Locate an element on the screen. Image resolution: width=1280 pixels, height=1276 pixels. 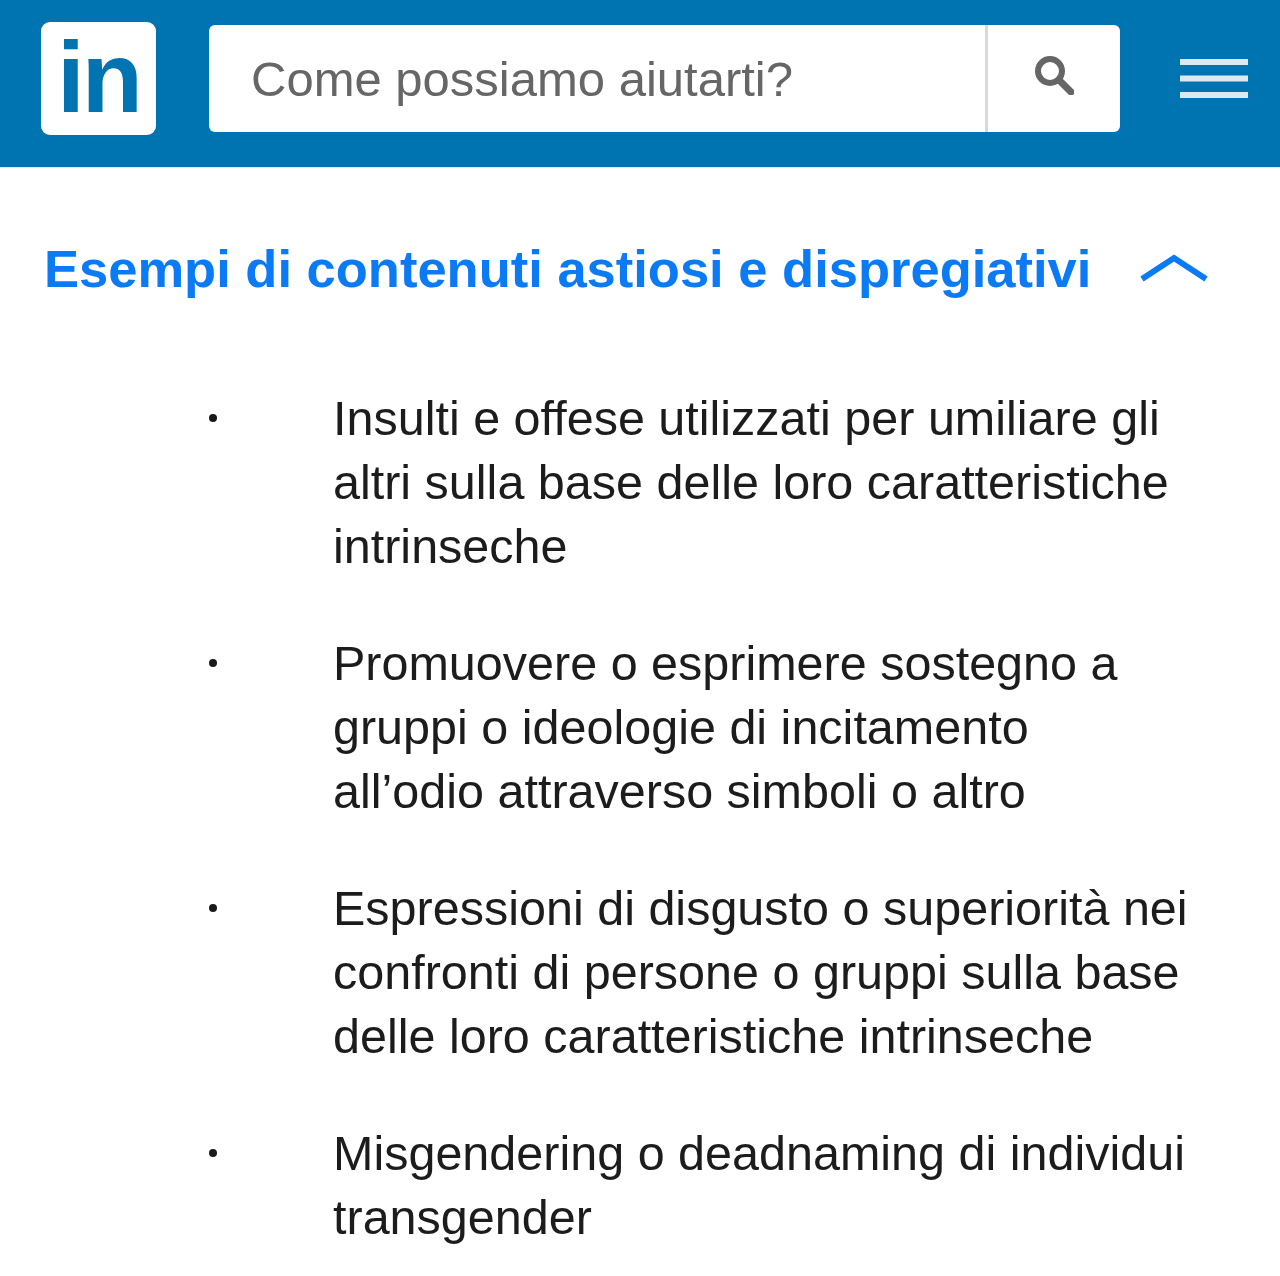
list-item-text: Promuovere o esprimere sostegno a gruppi o ideologie di incitamento all’odio attraverso simboli o altro is located at coordinates (726, 727).